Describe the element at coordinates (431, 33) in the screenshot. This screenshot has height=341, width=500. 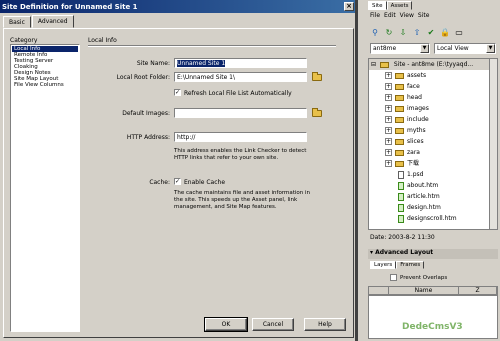
I see `check-out-icon: ✔` at that location.